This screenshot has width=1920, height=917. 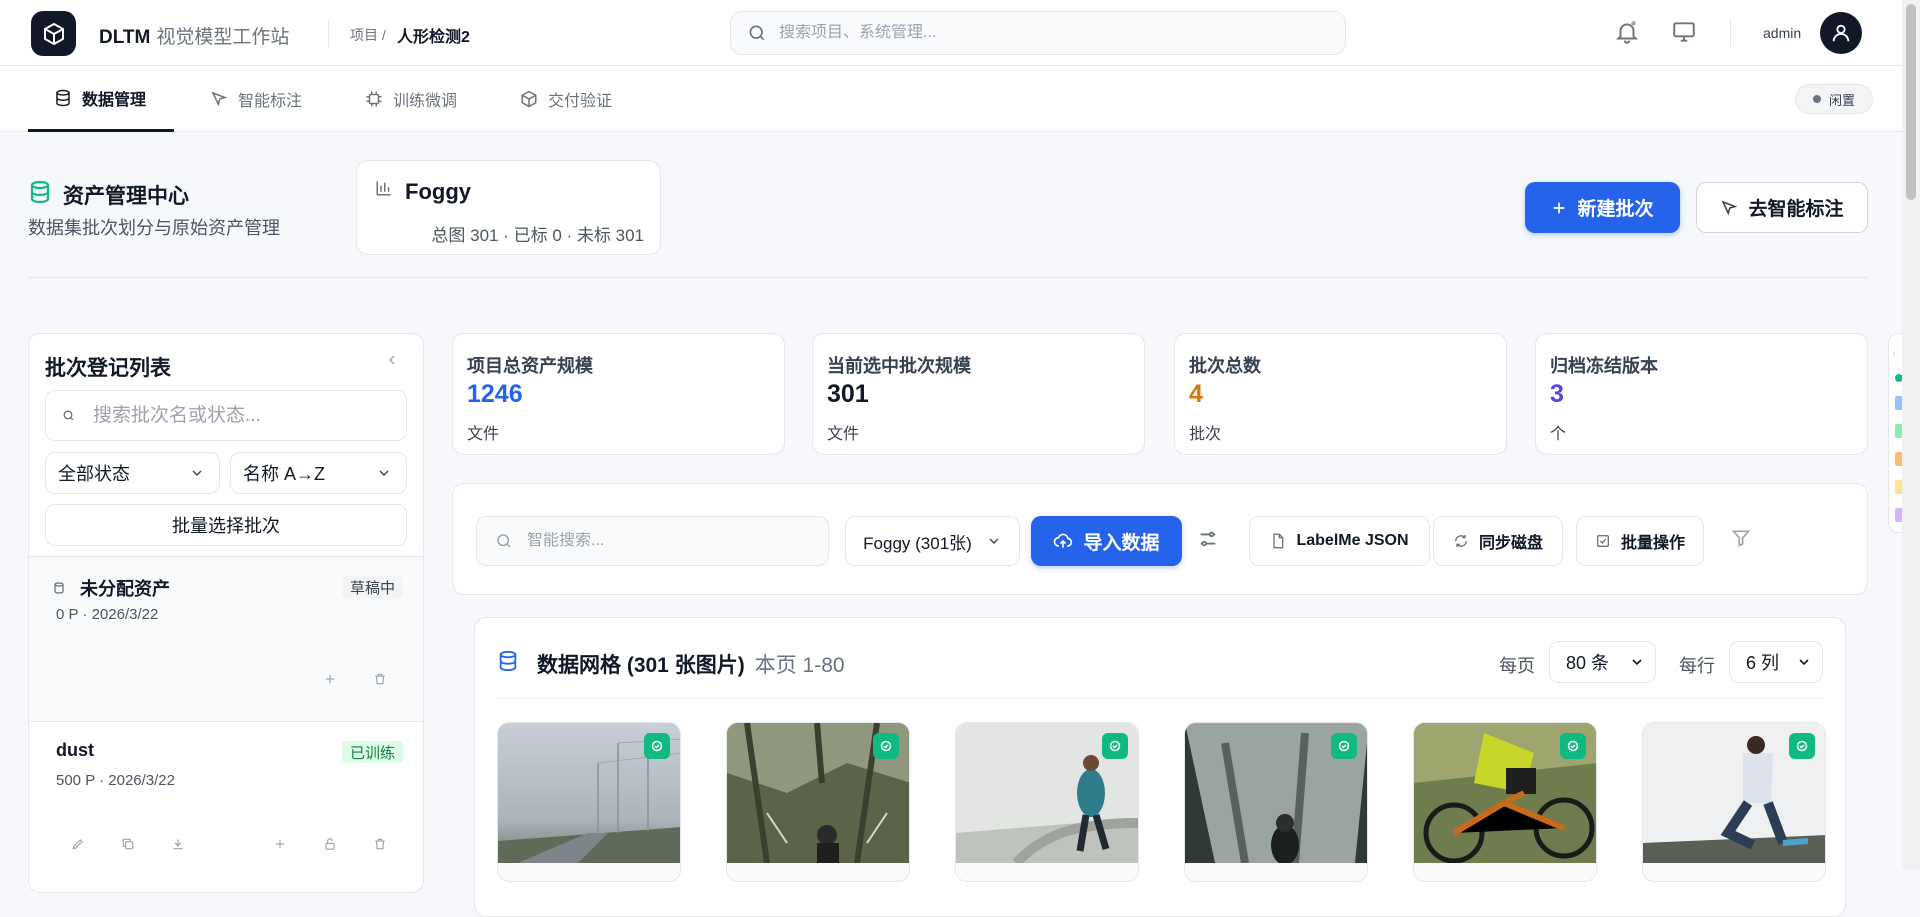 I want to click on scrollbar-thumb, so click(x=1911, y=102).